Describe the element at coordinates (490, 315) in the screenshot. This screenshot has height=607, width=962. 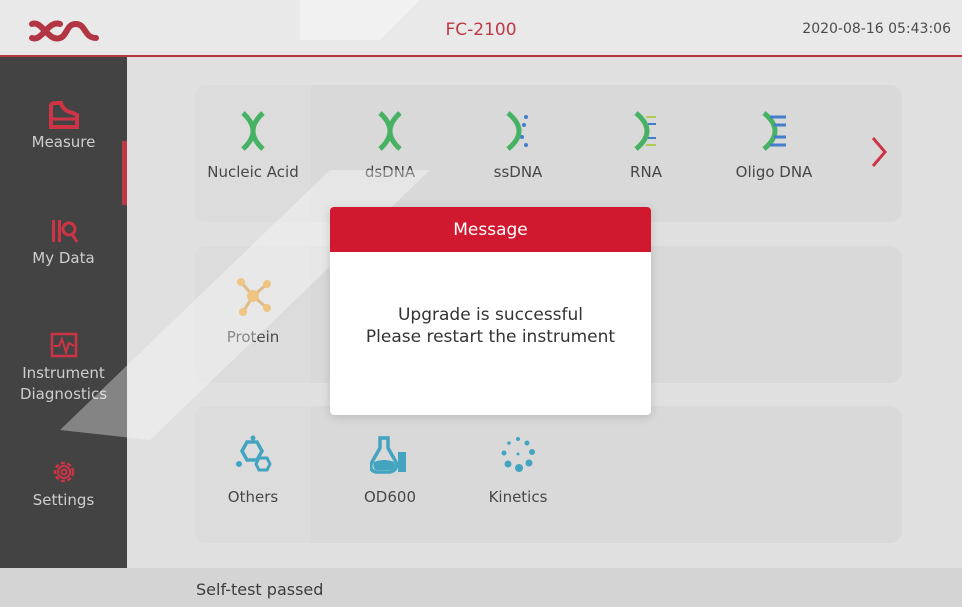
I see `dialog-line-1: Upgrade is successful` at that location.